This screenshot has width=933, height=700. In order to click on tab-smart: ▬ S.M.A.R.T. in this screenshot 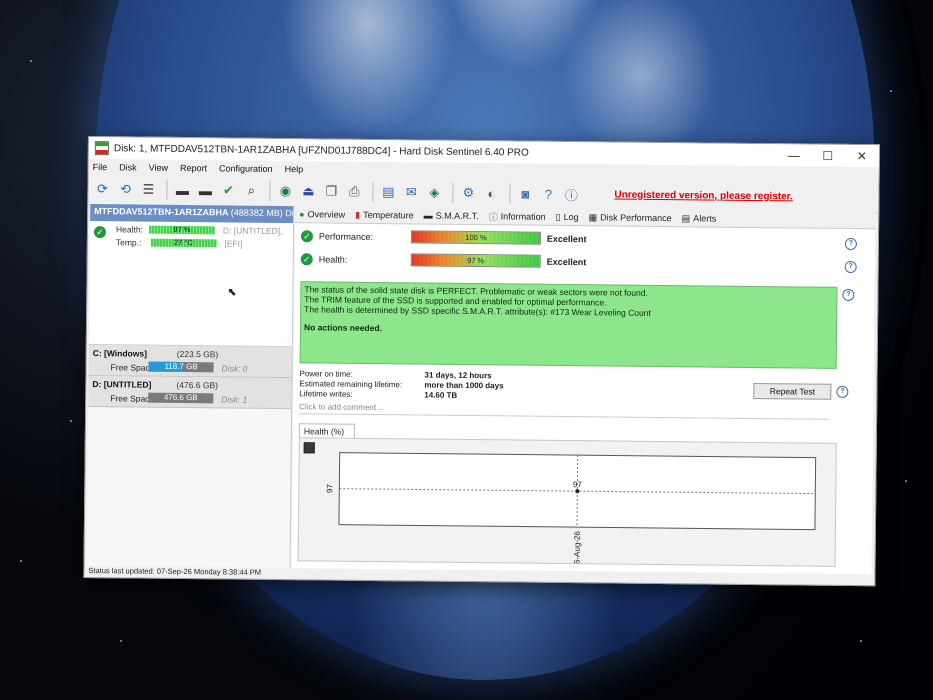, I will do `click(451, 216)`.